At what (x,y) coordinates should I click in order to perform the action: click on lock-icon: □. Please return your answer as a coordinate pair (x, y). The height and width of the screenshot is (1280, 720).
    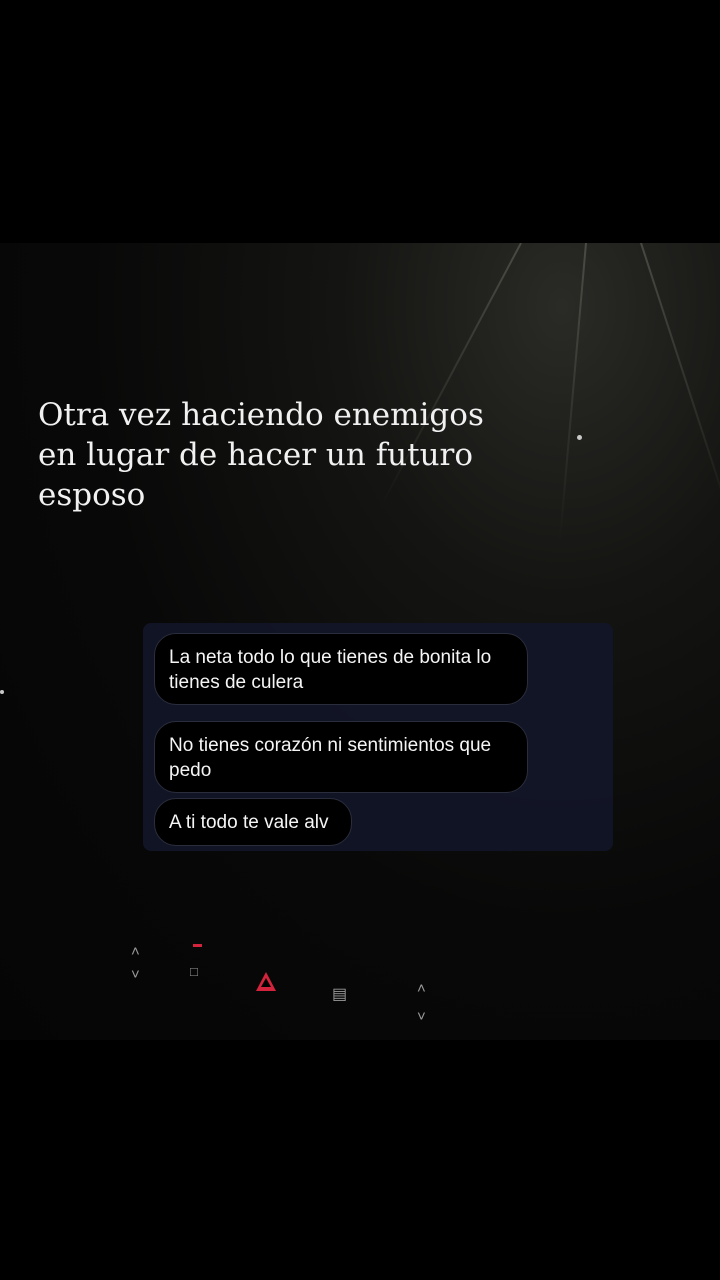
    Looking at the image, I should click on (194, 971).